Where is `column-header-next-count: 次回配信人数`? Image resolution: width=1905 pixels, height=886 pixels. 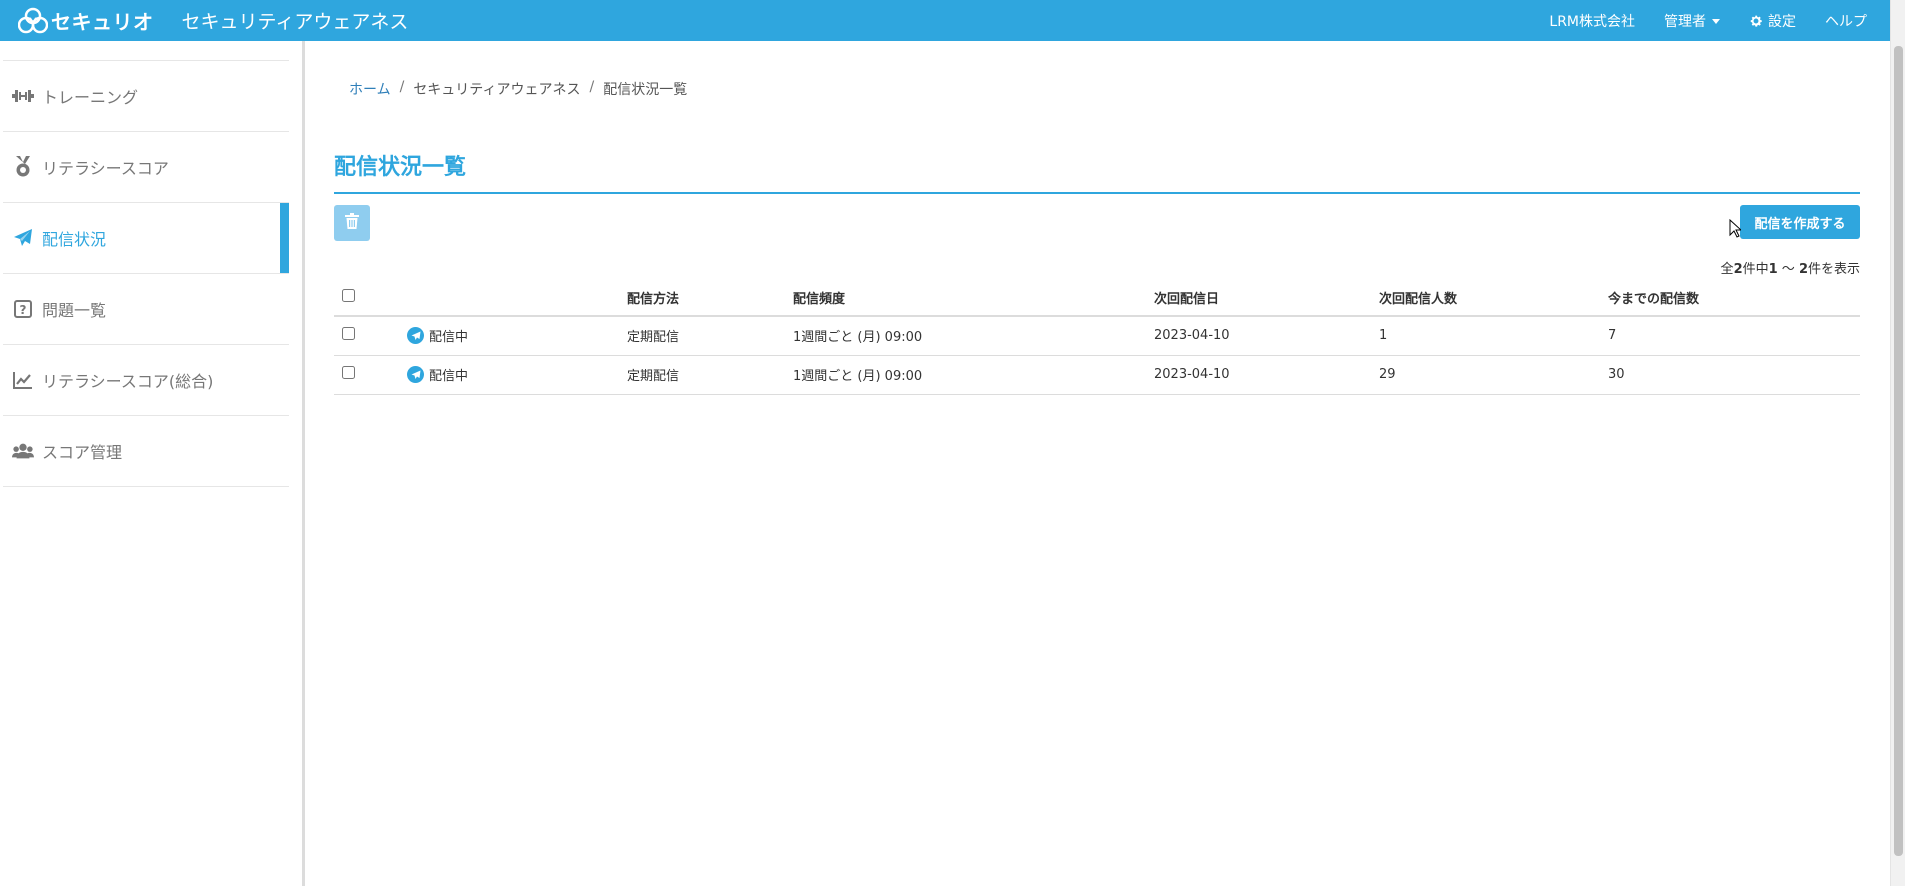
column-header-next-count: 次回配信人数 is located at coordinates (1493, 298).